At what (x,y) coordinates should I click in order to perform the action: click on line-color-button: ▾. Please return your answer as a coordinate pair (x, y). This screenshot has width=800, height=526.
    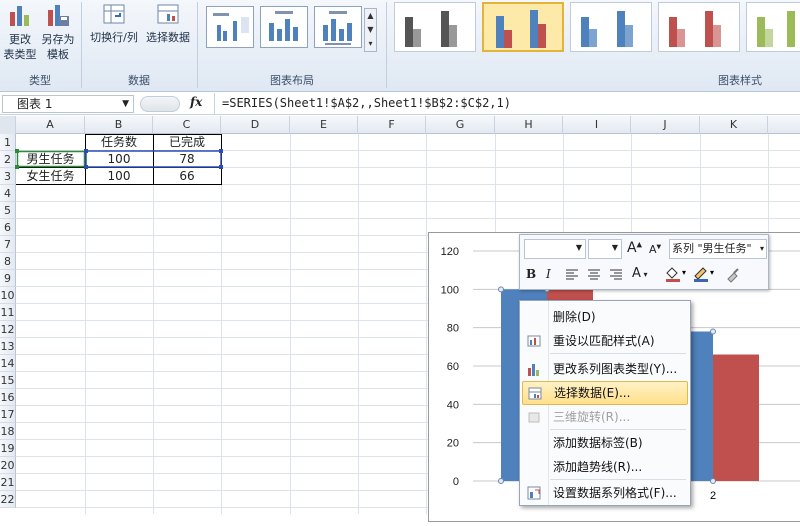
    Looking at the image, I should click on (705, 274).